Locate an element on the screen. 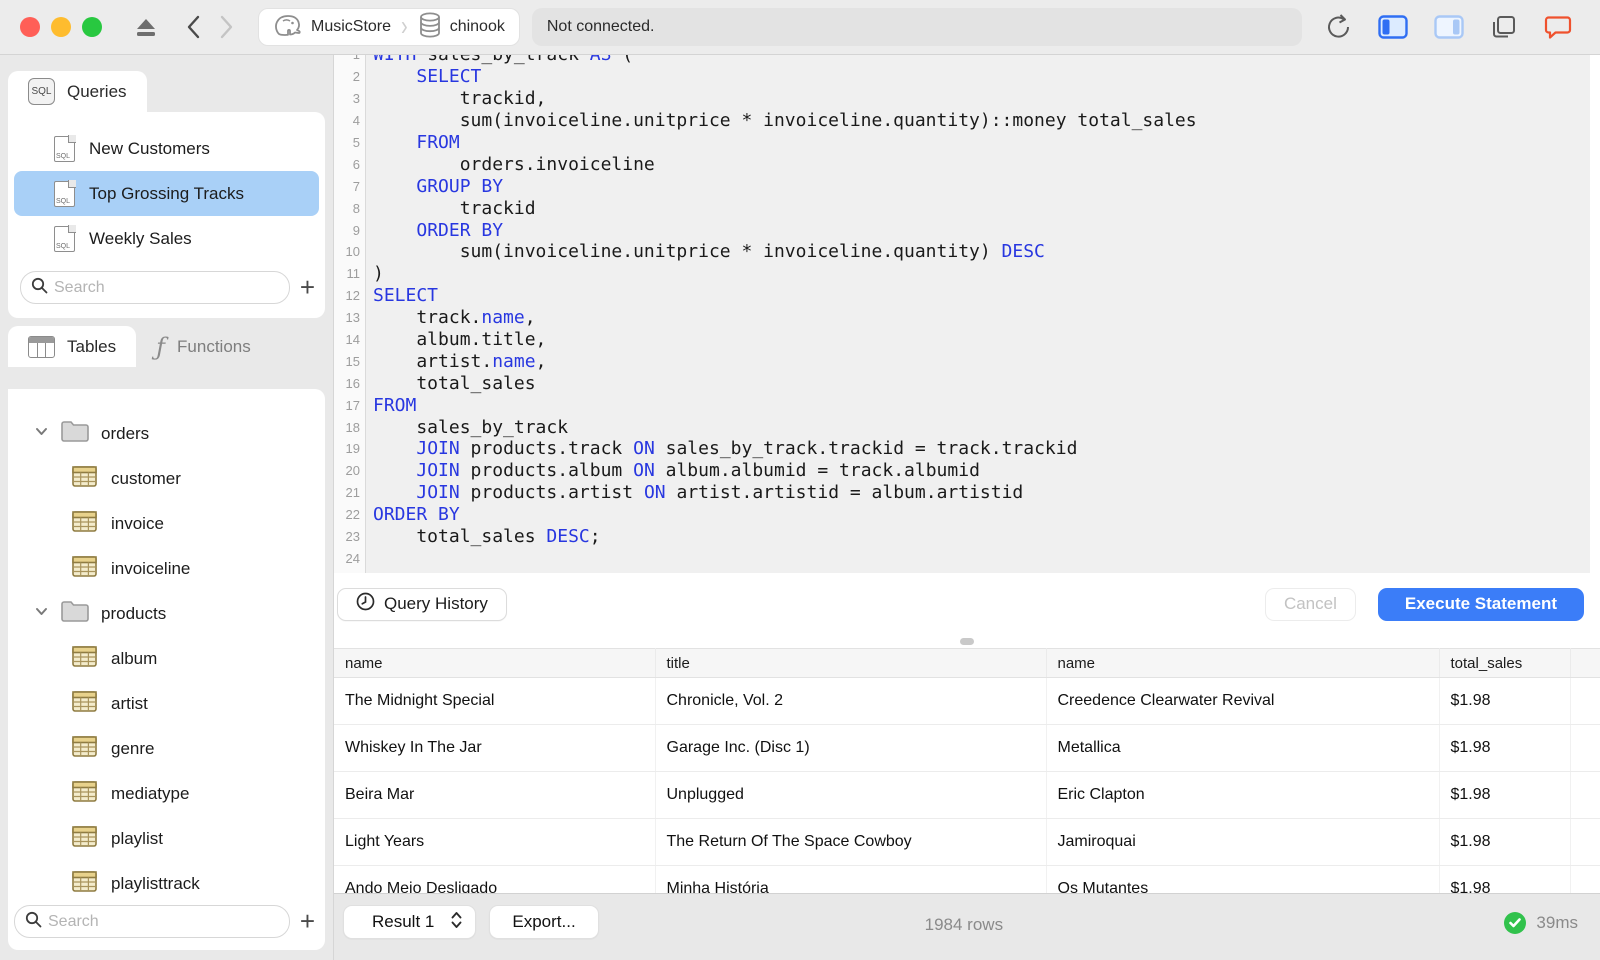  toggle-left-sidebar-icon is located at coordinates (1393, 27).